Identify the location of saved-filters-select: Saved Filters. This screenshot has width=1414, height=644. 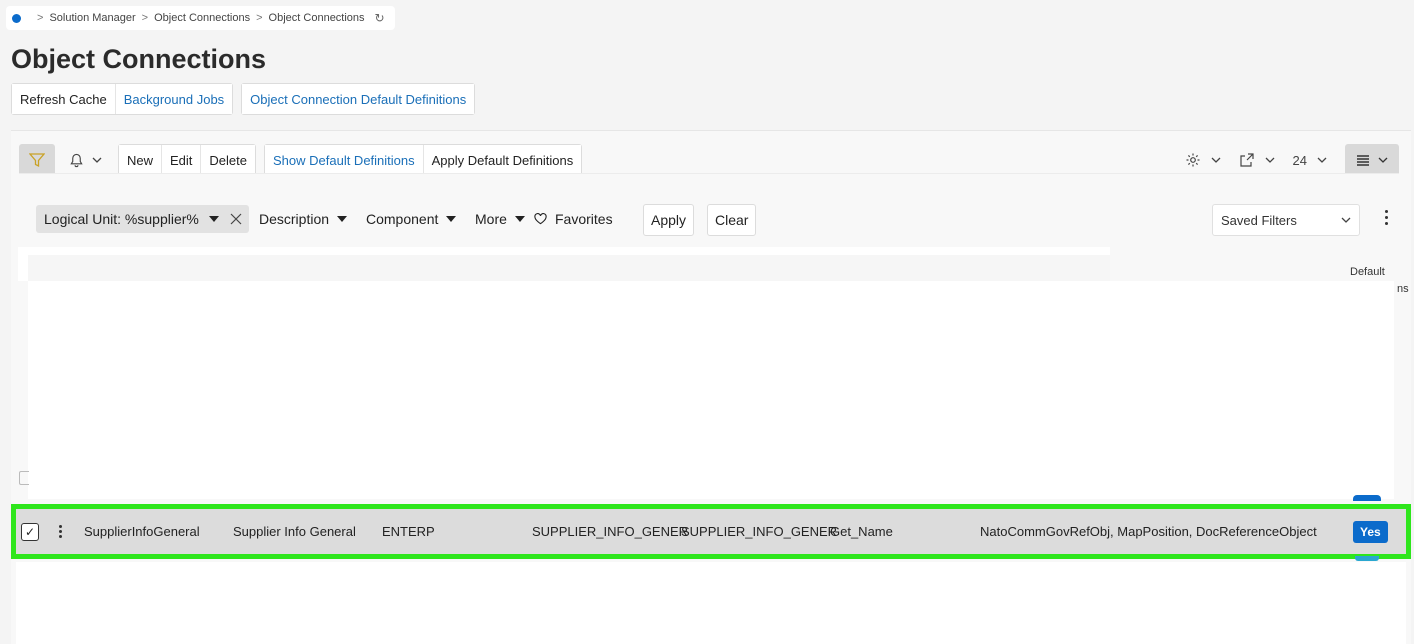
(1286, 220).